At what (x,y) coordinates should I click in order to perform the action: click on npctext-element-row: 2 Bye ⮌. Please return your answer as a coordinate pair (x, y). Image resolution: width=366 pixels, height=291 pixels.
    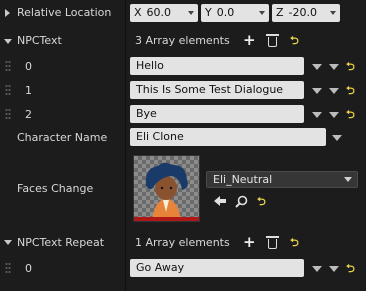
    Looking at the image, I should click on (183, 114).